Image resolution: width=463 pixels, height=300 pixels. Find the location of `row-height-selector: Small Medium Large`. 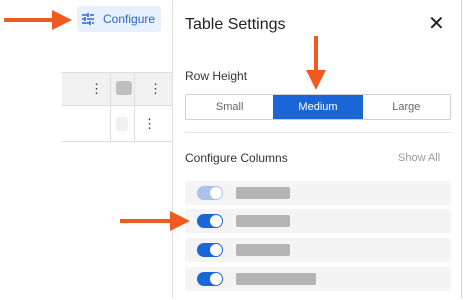

row-height-selector: Small Medium Large is located at coordinates (318, 107).